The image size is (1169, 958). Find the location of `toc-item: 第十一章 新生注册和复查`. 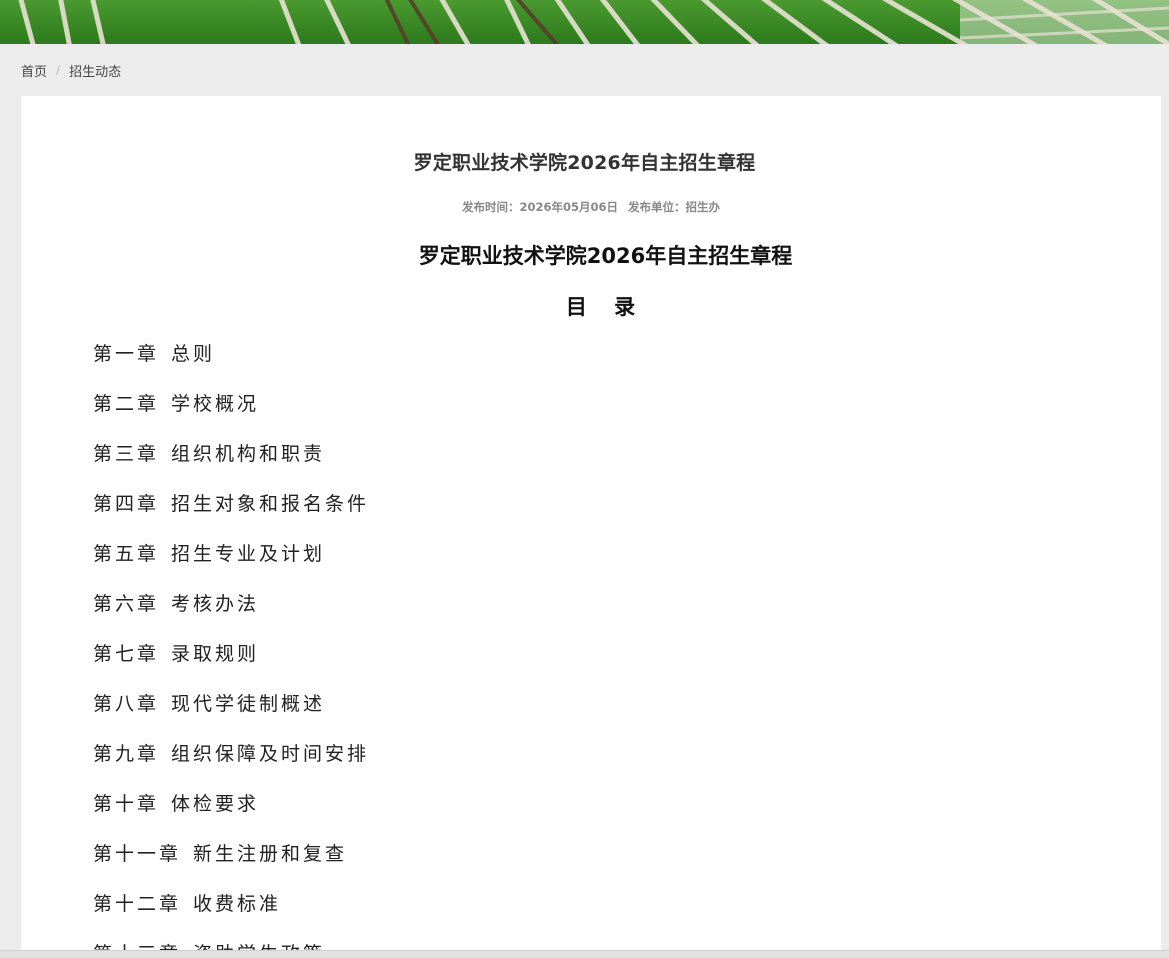

toc-item: 第十一章 新生注册和复查 is located at coordinates (231, 865).